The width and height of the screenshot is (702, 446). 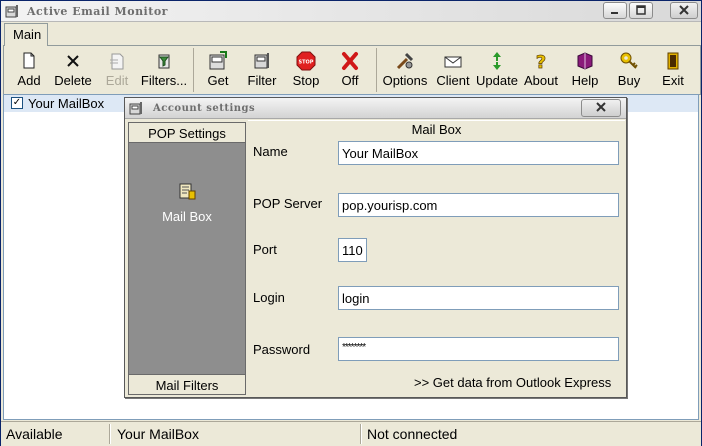 I want to click on nav-item-mailbox-label: Mail Box, so click(x=187, y=216).